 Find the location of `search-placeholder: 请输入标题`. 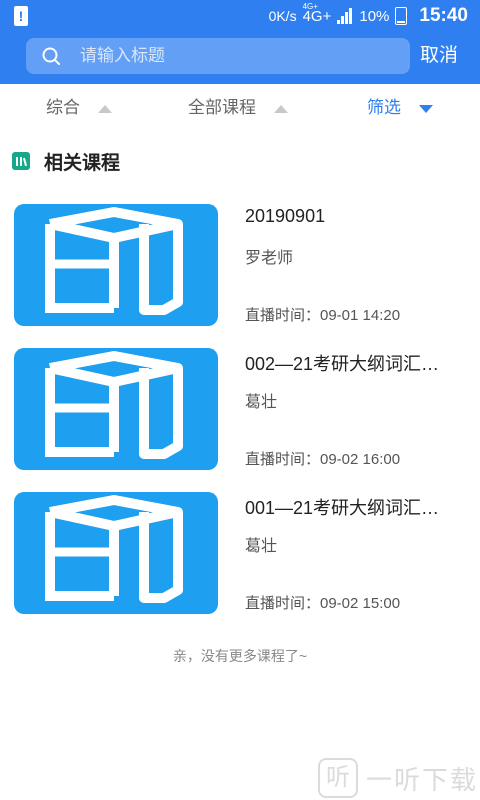

search-placeholder: 请输入标题 is located at coordinates (122, 55).